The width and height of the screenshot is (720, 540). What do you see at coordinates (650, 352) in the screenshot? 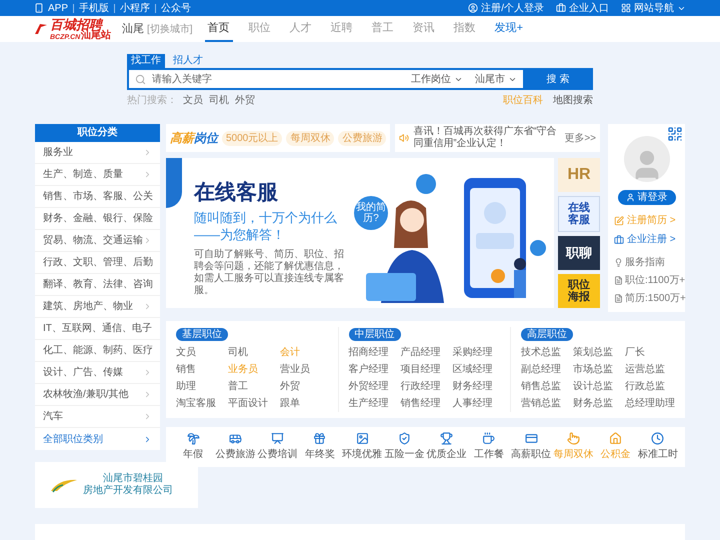
I see `job-link: 厂长` at bounding box center [650, 352].